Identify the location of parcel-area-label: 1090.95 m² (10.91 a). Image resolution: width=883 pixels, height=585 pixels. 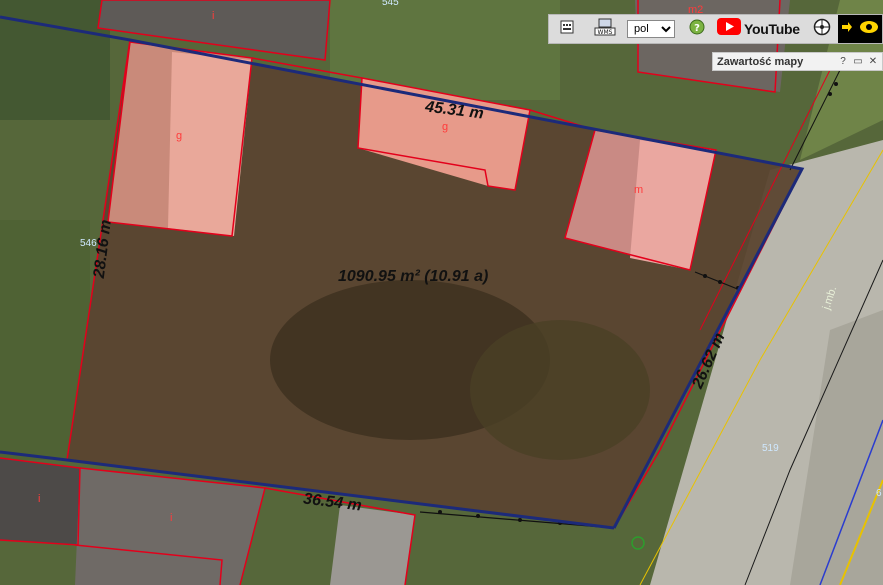
(413, 276).